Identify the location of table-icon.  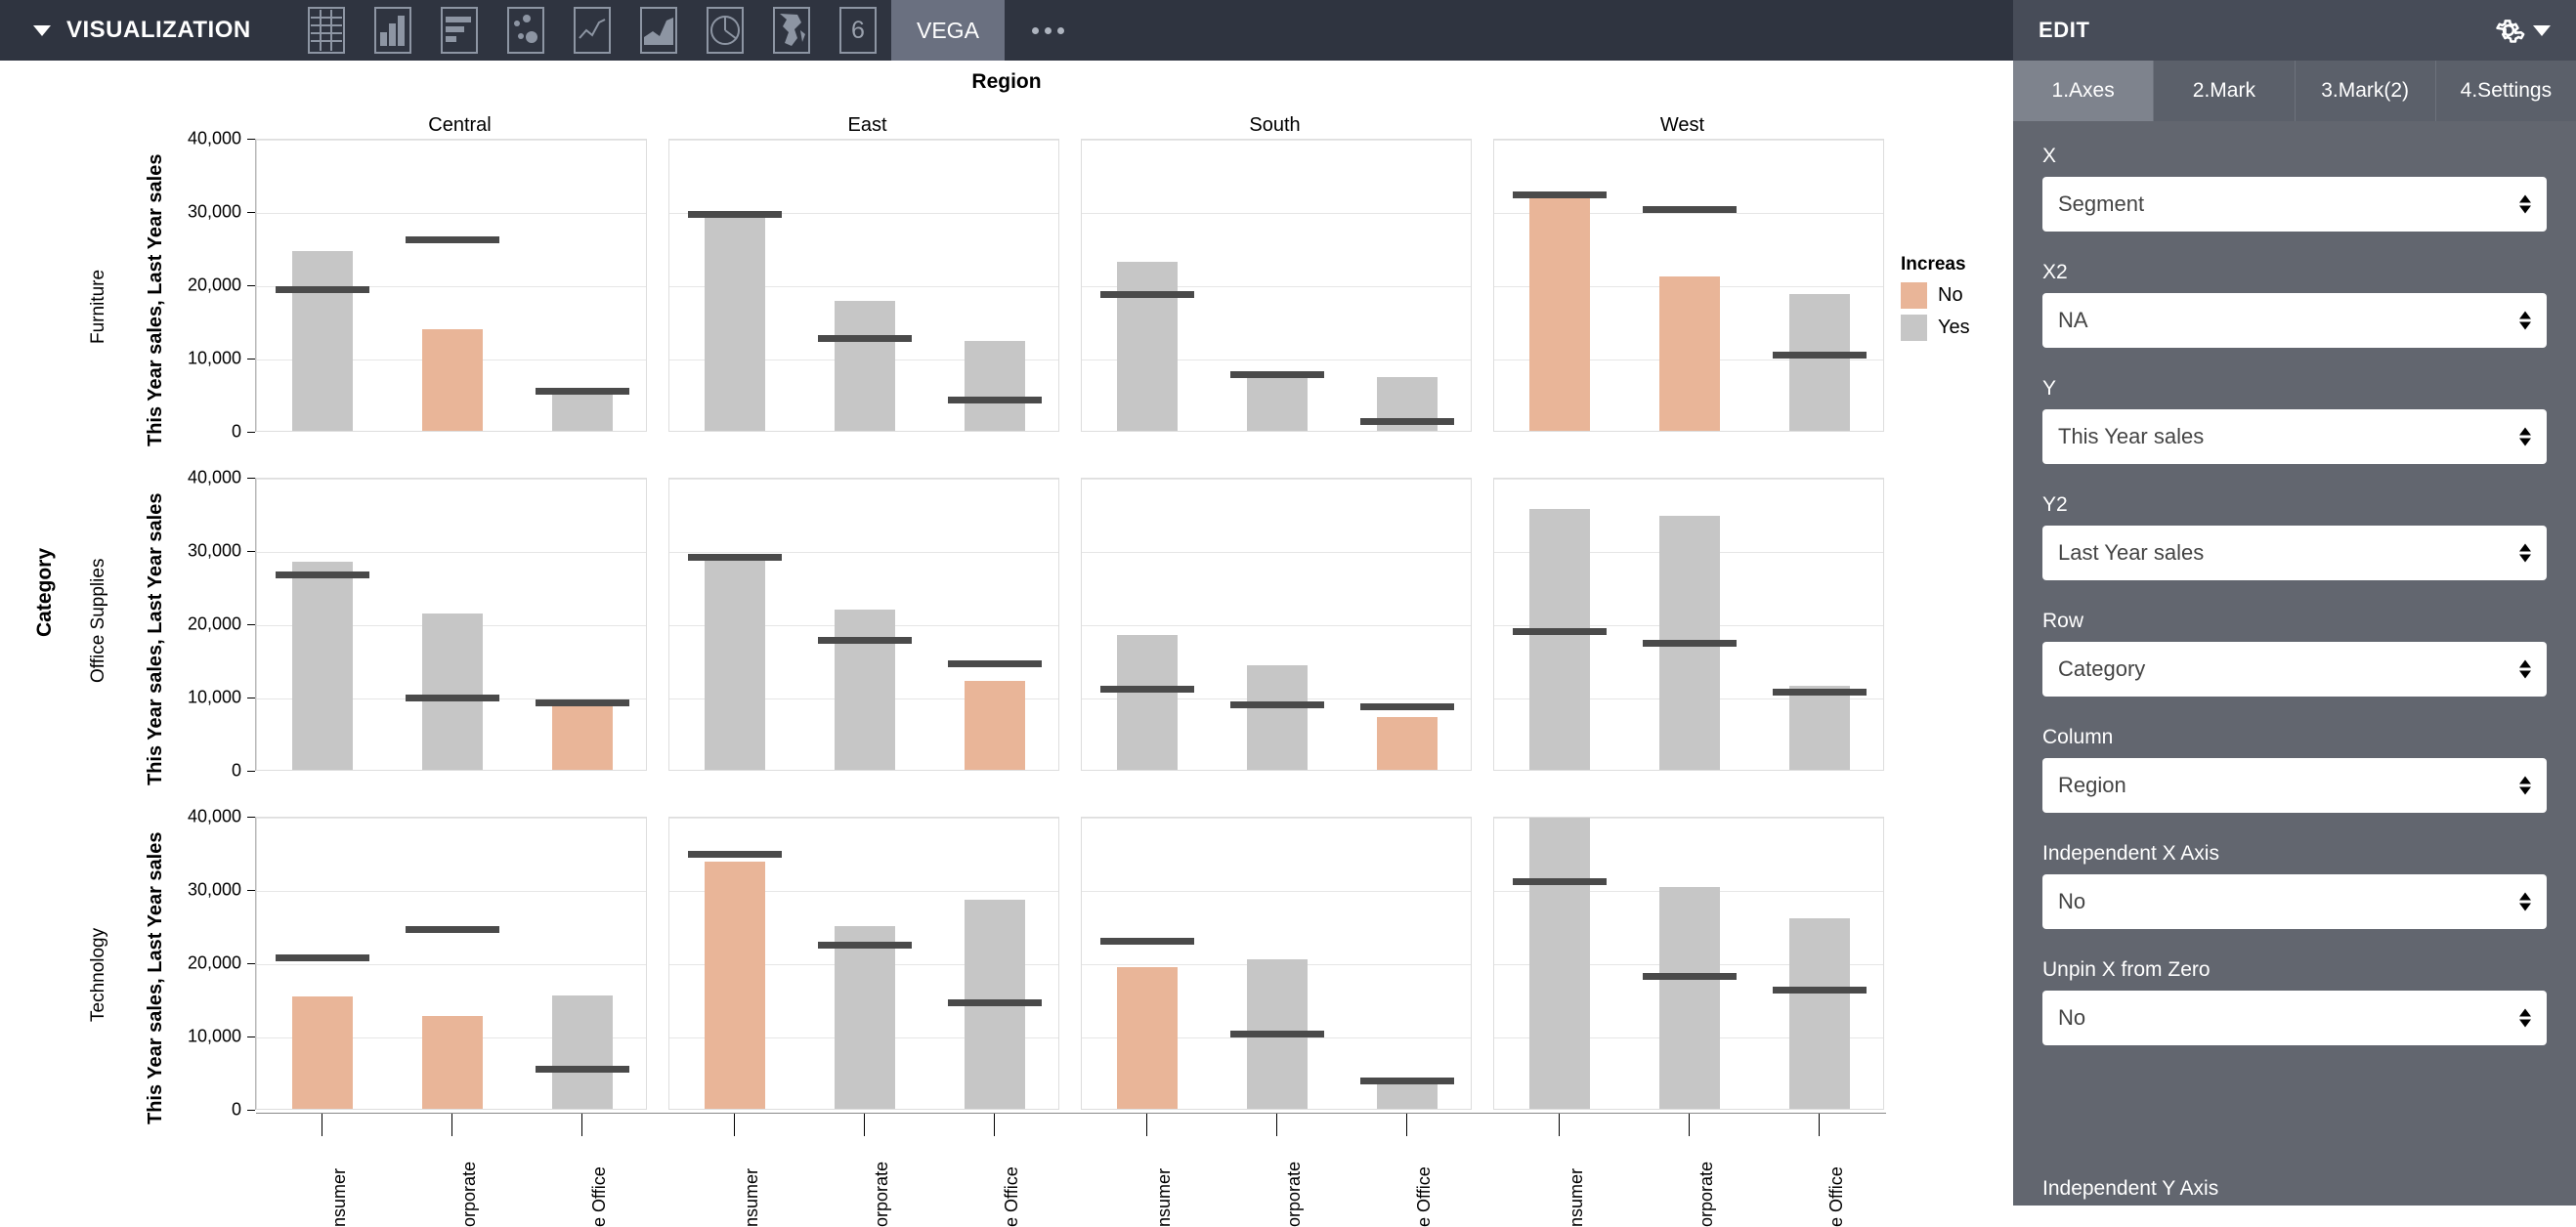
(326, 30).